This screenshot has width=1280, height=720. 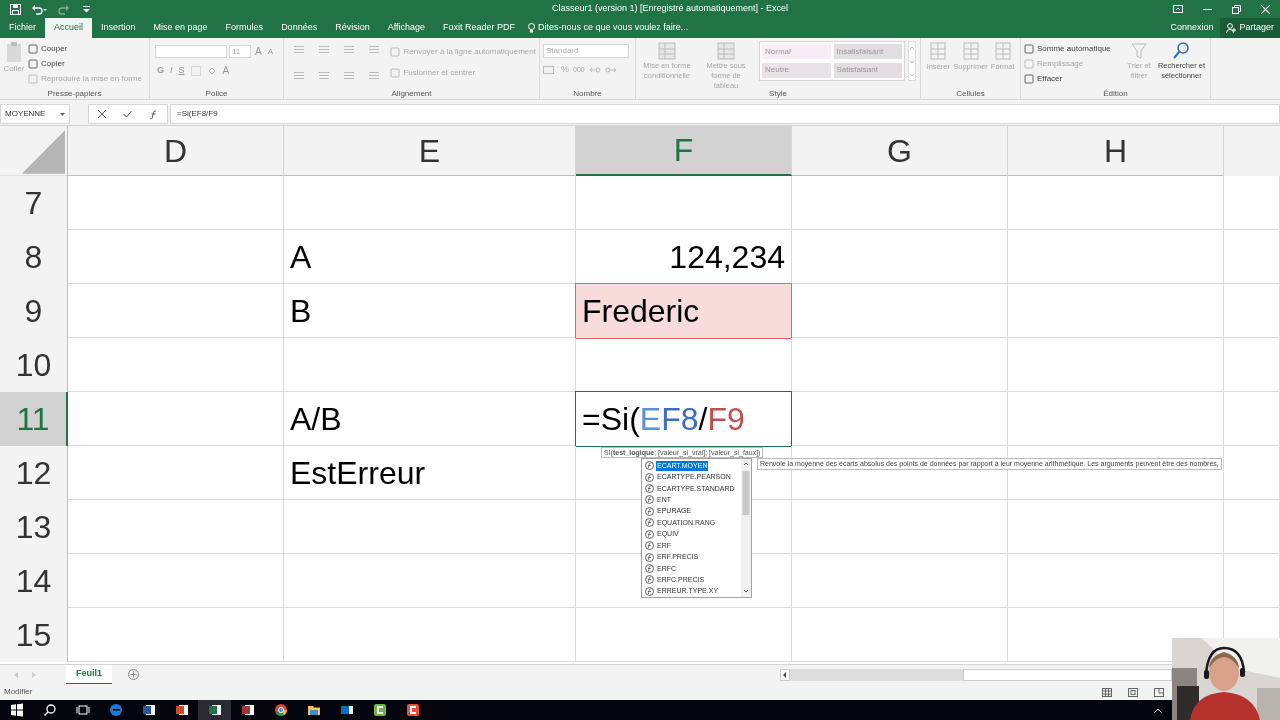 I want to click on chrome-icon, so click(x=280, y=710).